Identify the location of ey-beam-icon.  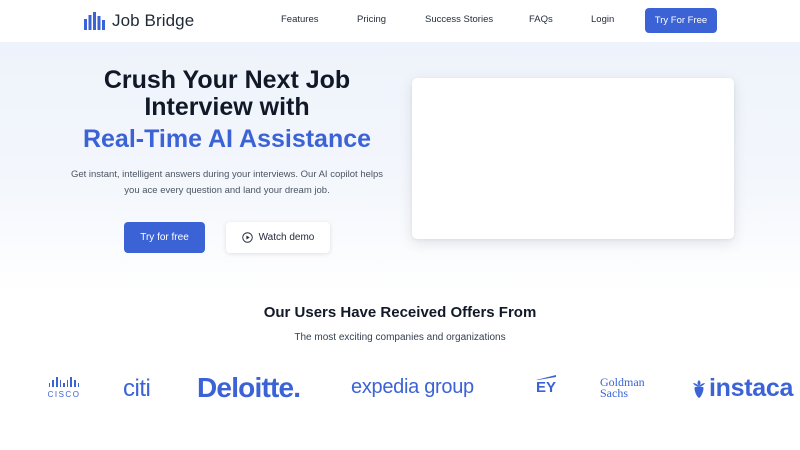
(546, 377).